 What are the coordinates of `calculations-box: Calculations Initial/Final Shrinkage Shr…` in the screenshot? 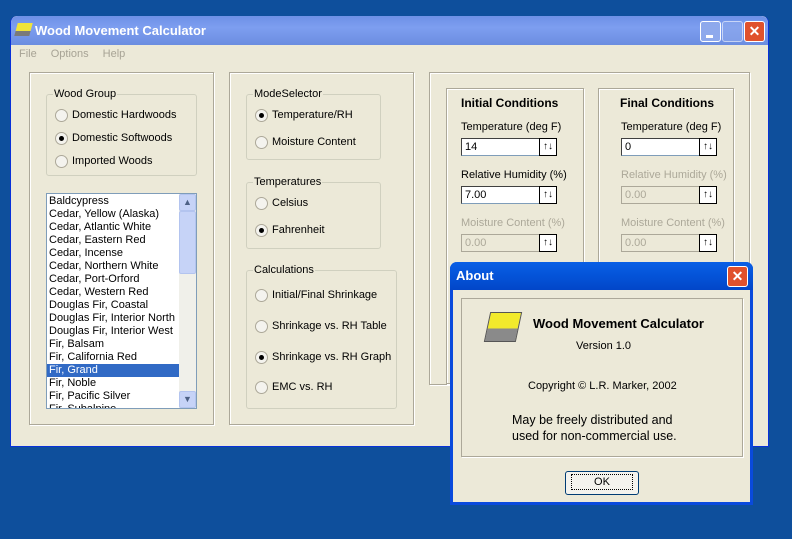 It's located at (321, 336).